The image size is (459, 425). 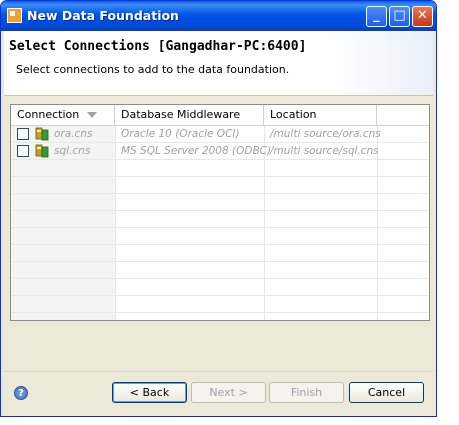 What do you see at coordinates (21, 393) in the screenshot?
I see `help-icon: ?` at bounding box center [21, 393].